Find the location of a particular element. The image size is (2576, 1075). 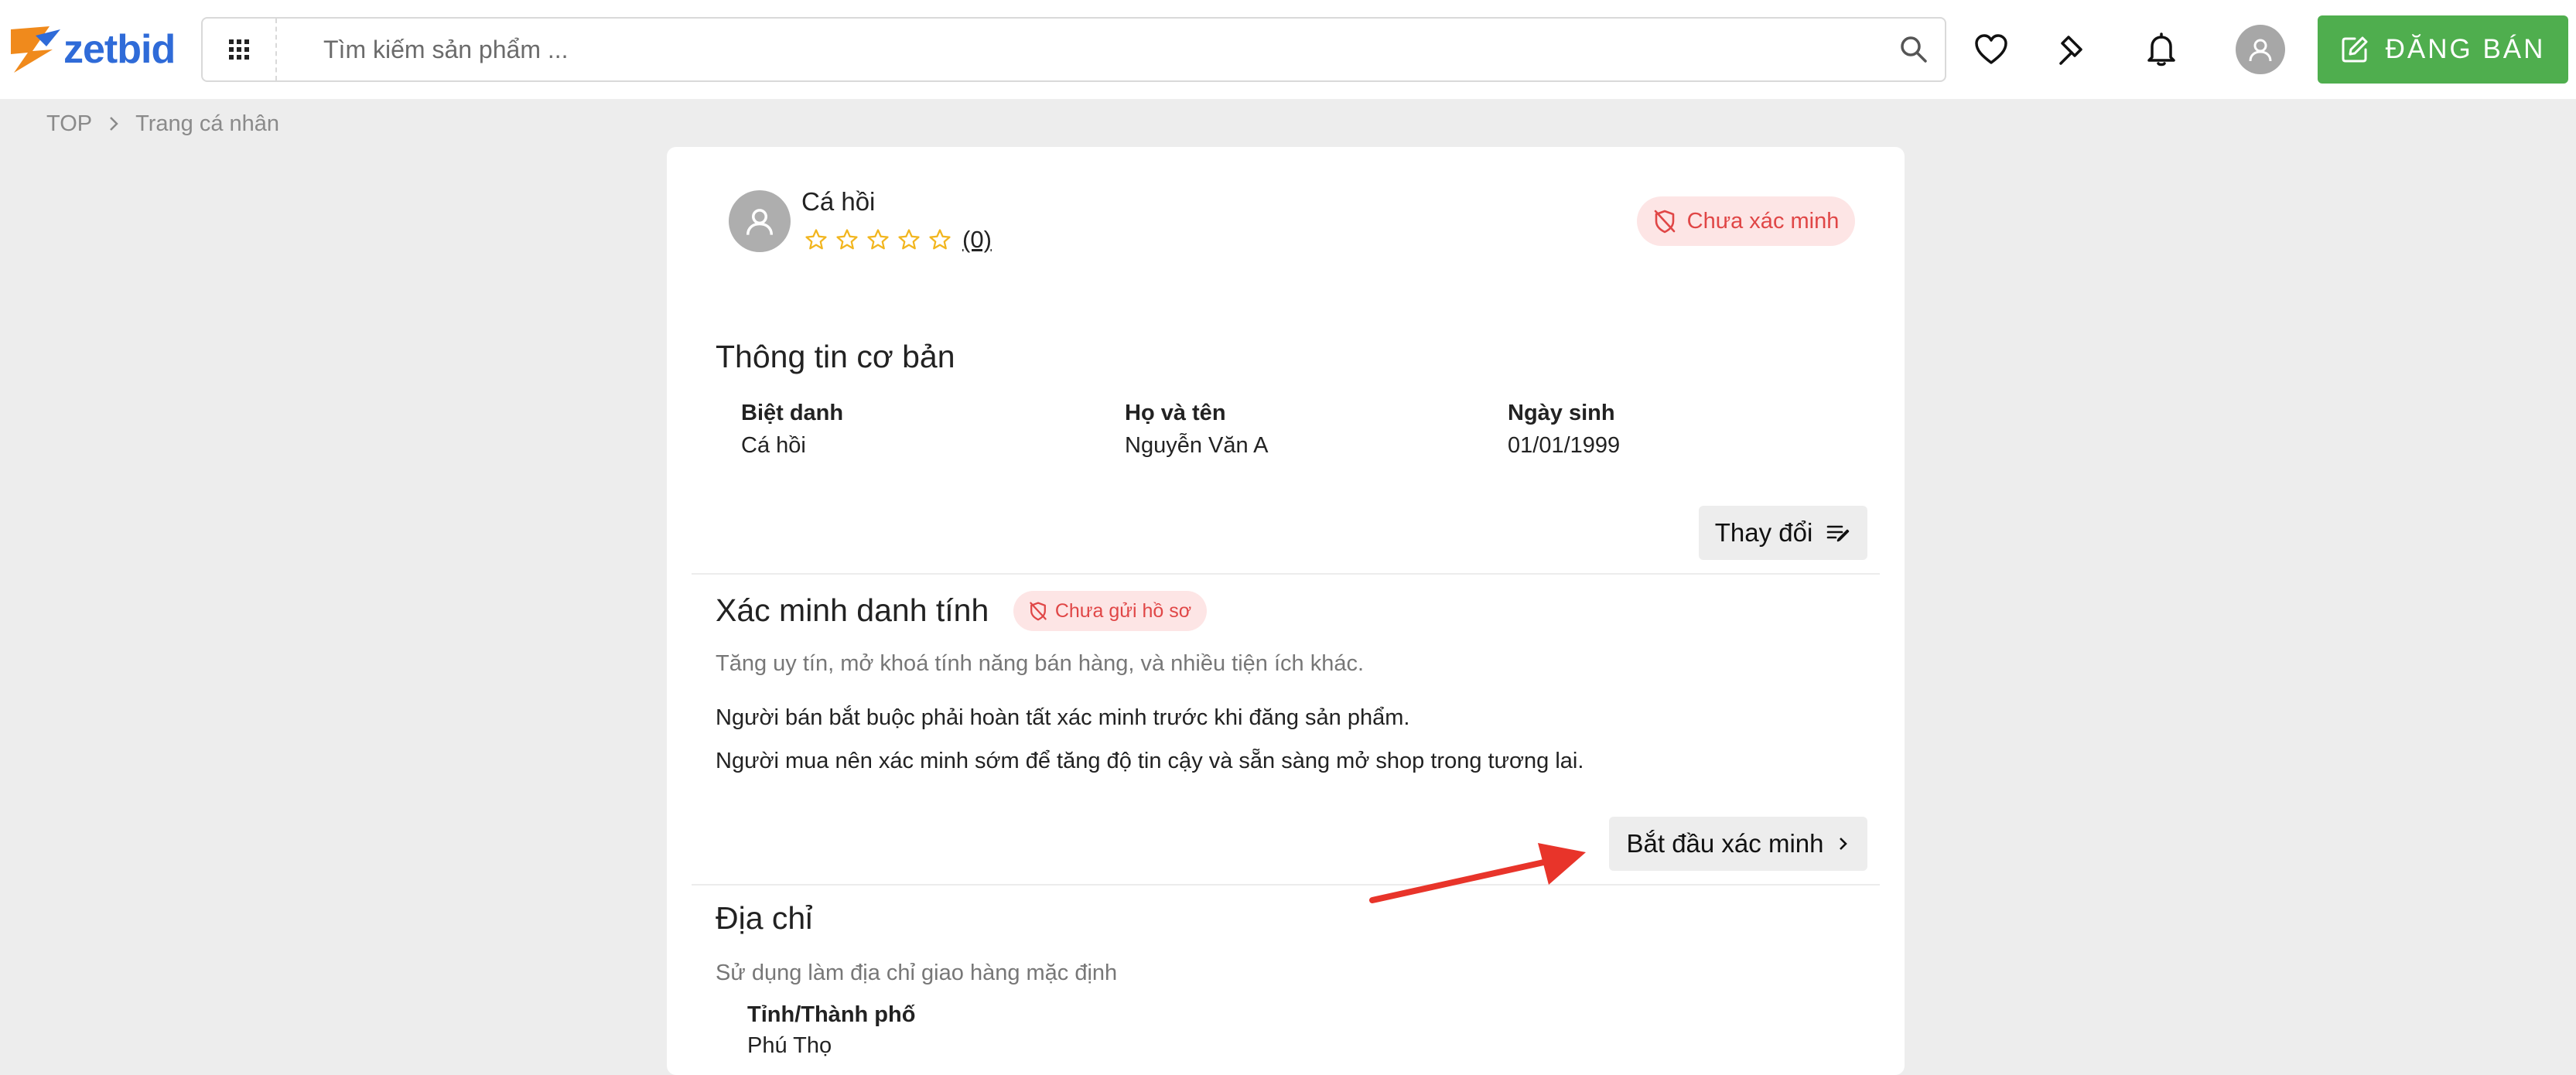

user-avatar-button is located at coordinates (2260, 49).